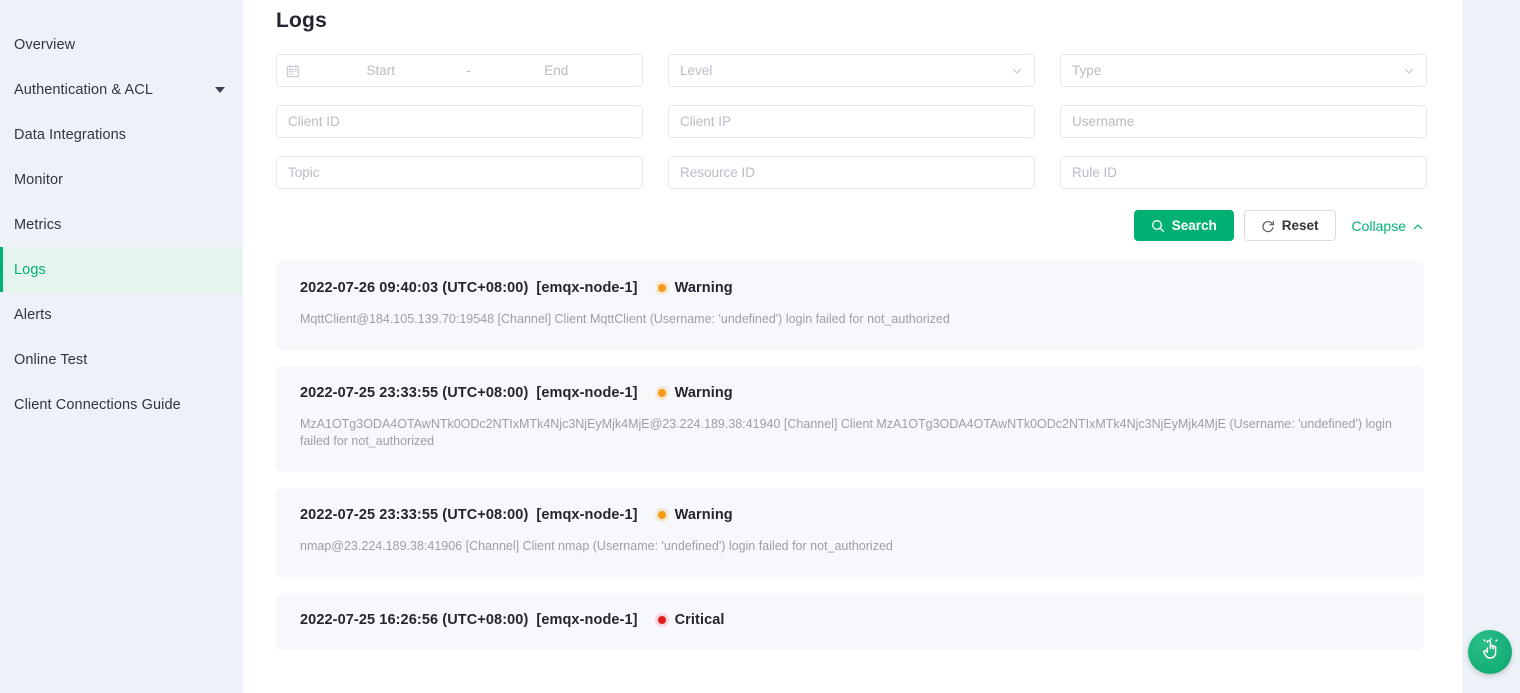  Describe the element at coordinates (414, 620) in the screenshot. I see `log-timestamp: 2022-07-25 16:26:56 (UTC+08:00)` at that location.